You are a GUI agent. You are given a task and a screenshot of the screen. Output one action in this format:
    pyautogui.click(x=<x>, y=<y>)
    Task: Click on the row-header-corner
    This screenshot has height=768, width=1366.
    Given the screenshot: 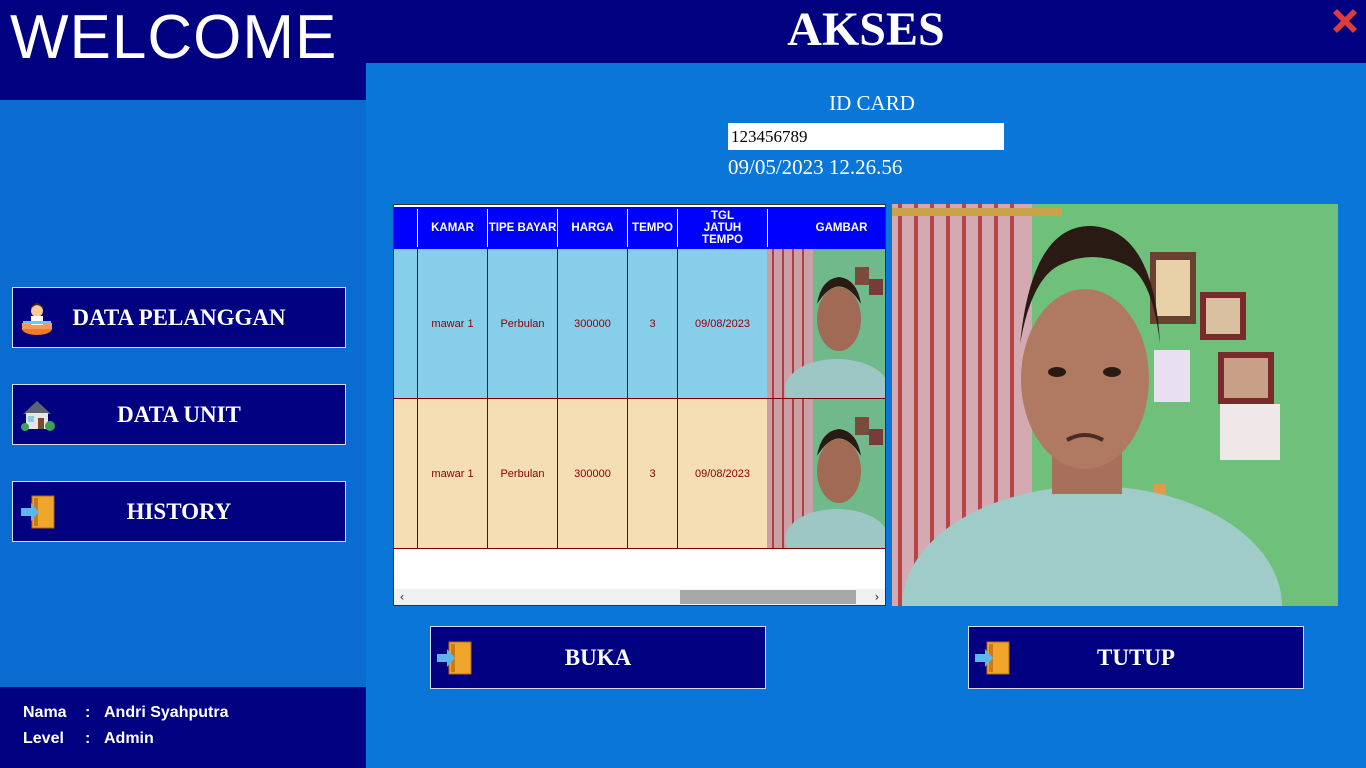 What is the action you would take?
    pyautogui.click(x=406, y=228)
    